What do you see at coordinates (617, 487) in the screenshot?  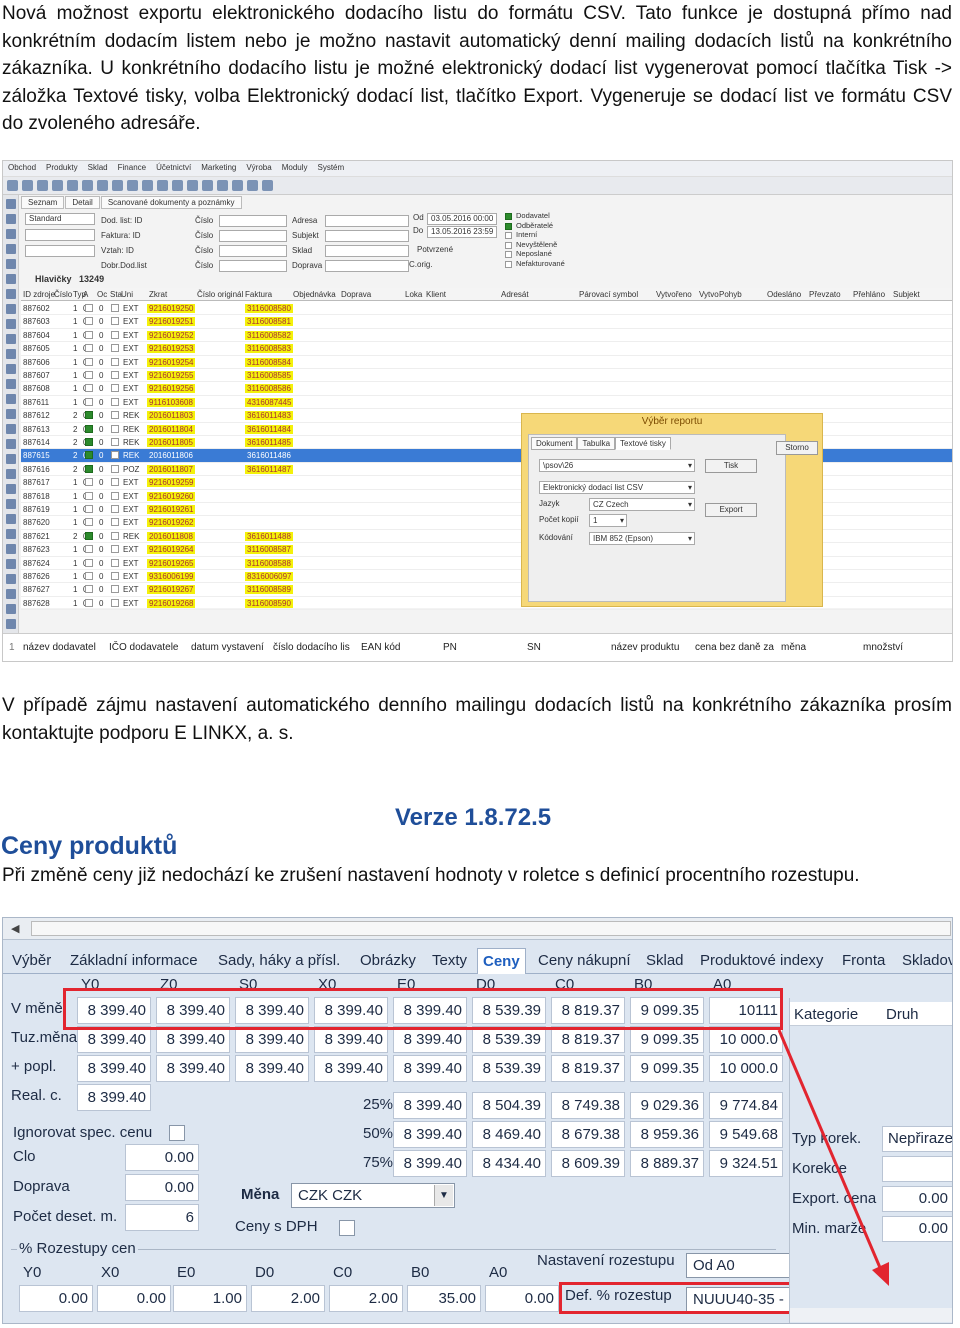 I see `report-select: Elektronický dodací list CSV` at bounding box center [617, 487].